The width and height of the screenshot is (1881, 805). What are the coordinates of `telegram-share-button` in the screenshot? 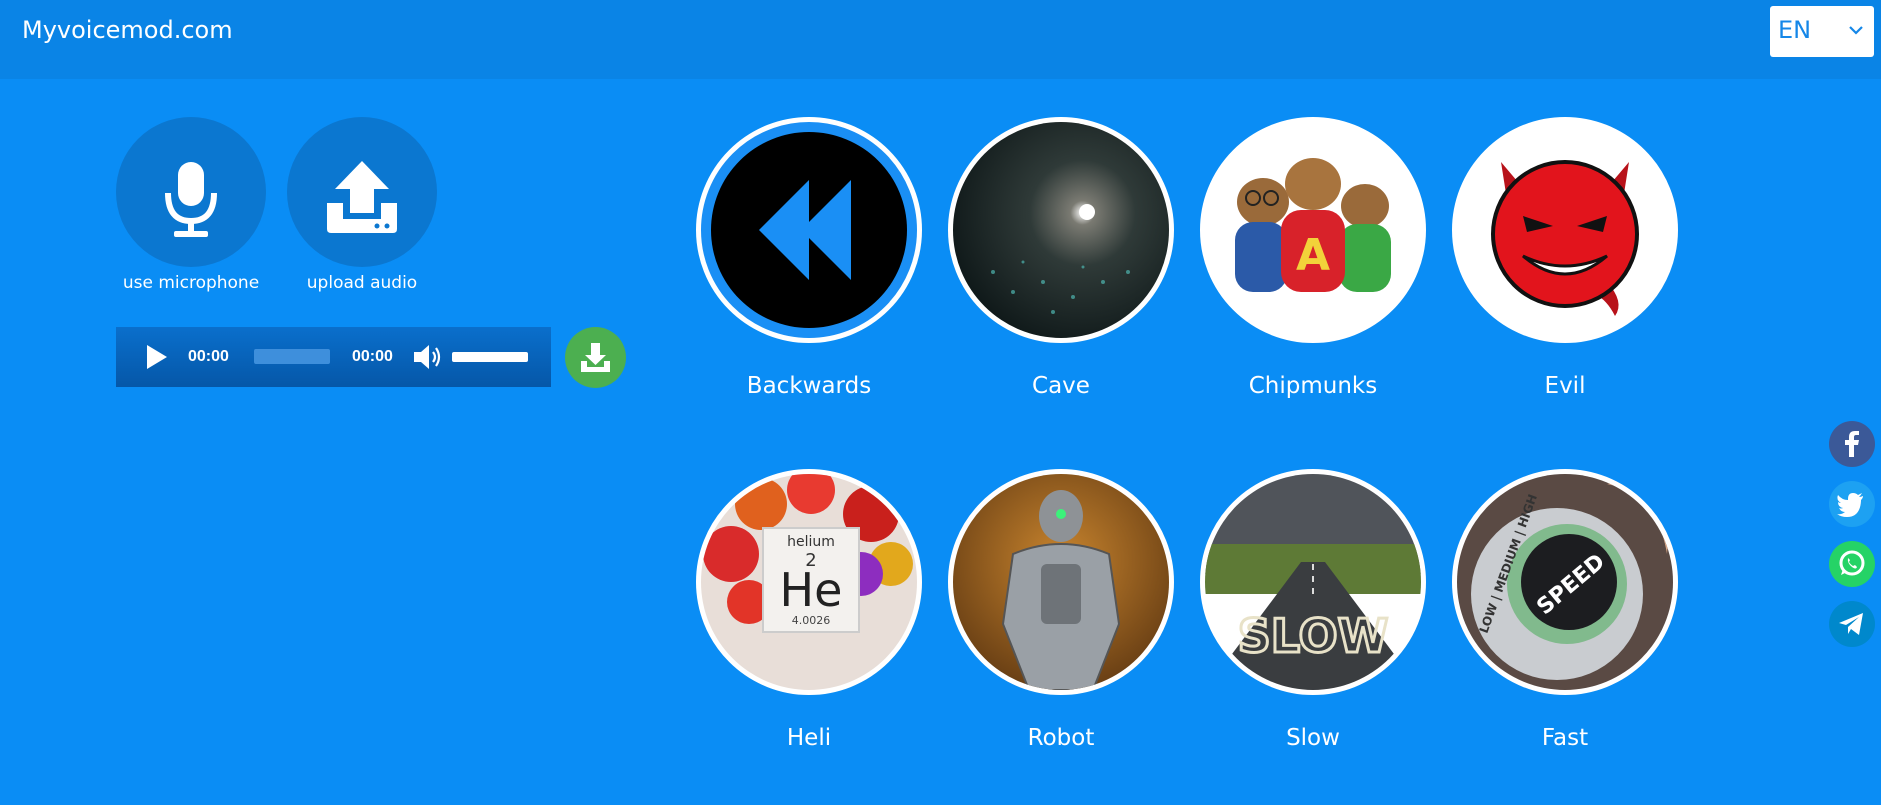 It's located at (1852, 624).